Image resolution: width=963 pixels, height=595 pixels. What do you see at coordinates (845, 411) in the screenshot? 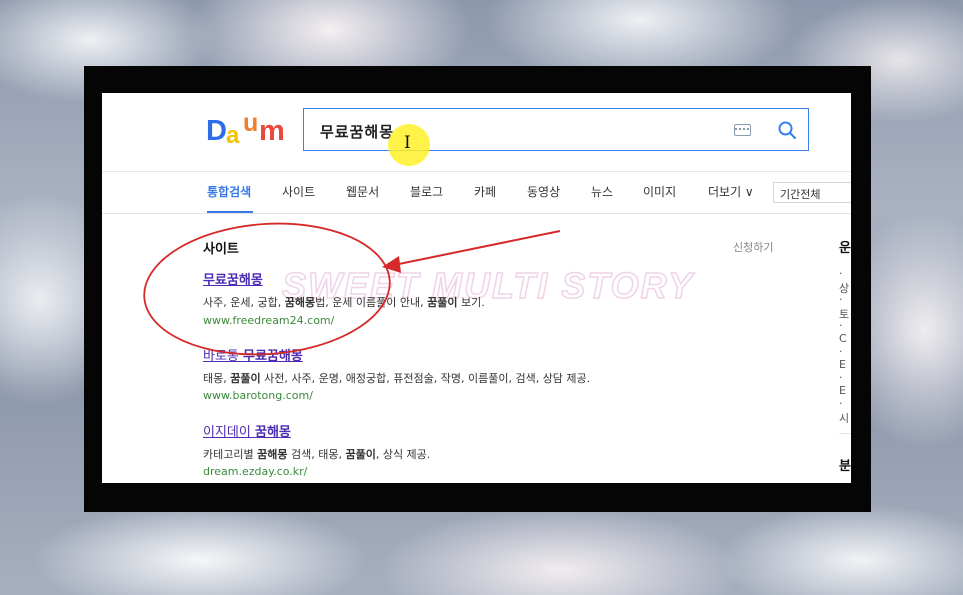
I see `sidebar-item: · 시` at bounding box center [845, 411].